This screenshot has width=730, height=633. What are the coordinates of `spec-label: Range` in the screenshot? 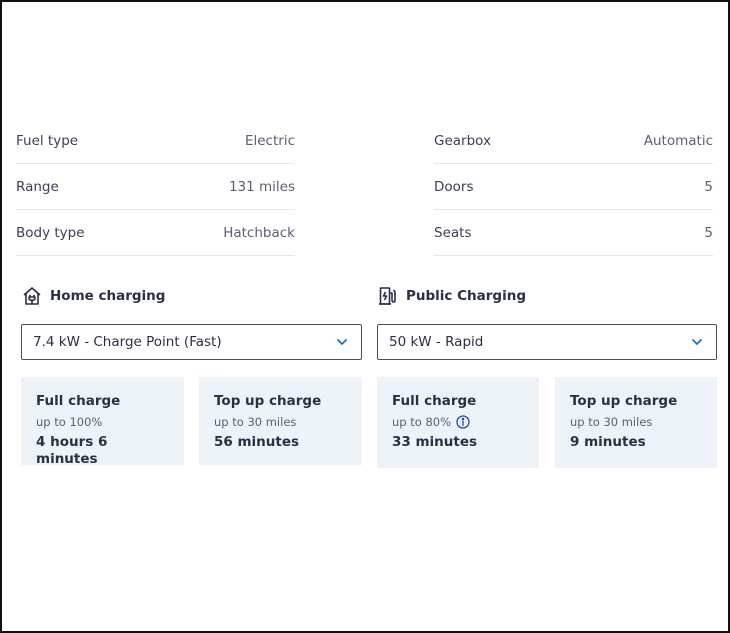 It's located at (37, 186).